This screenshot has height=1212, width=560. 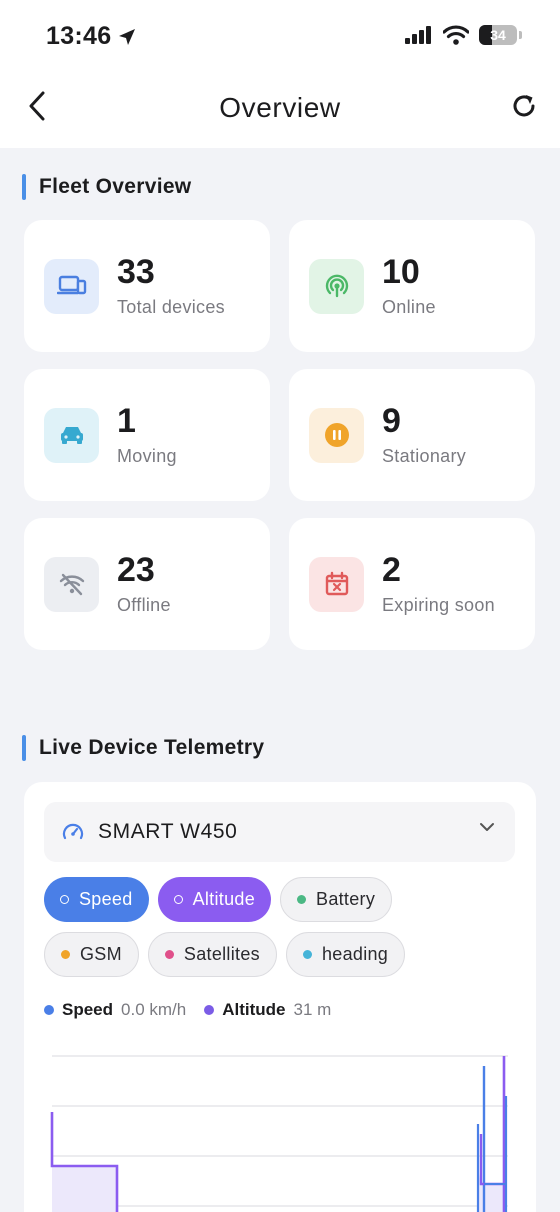 I want to click on stat-value: 2, so click(x=391, y=569).